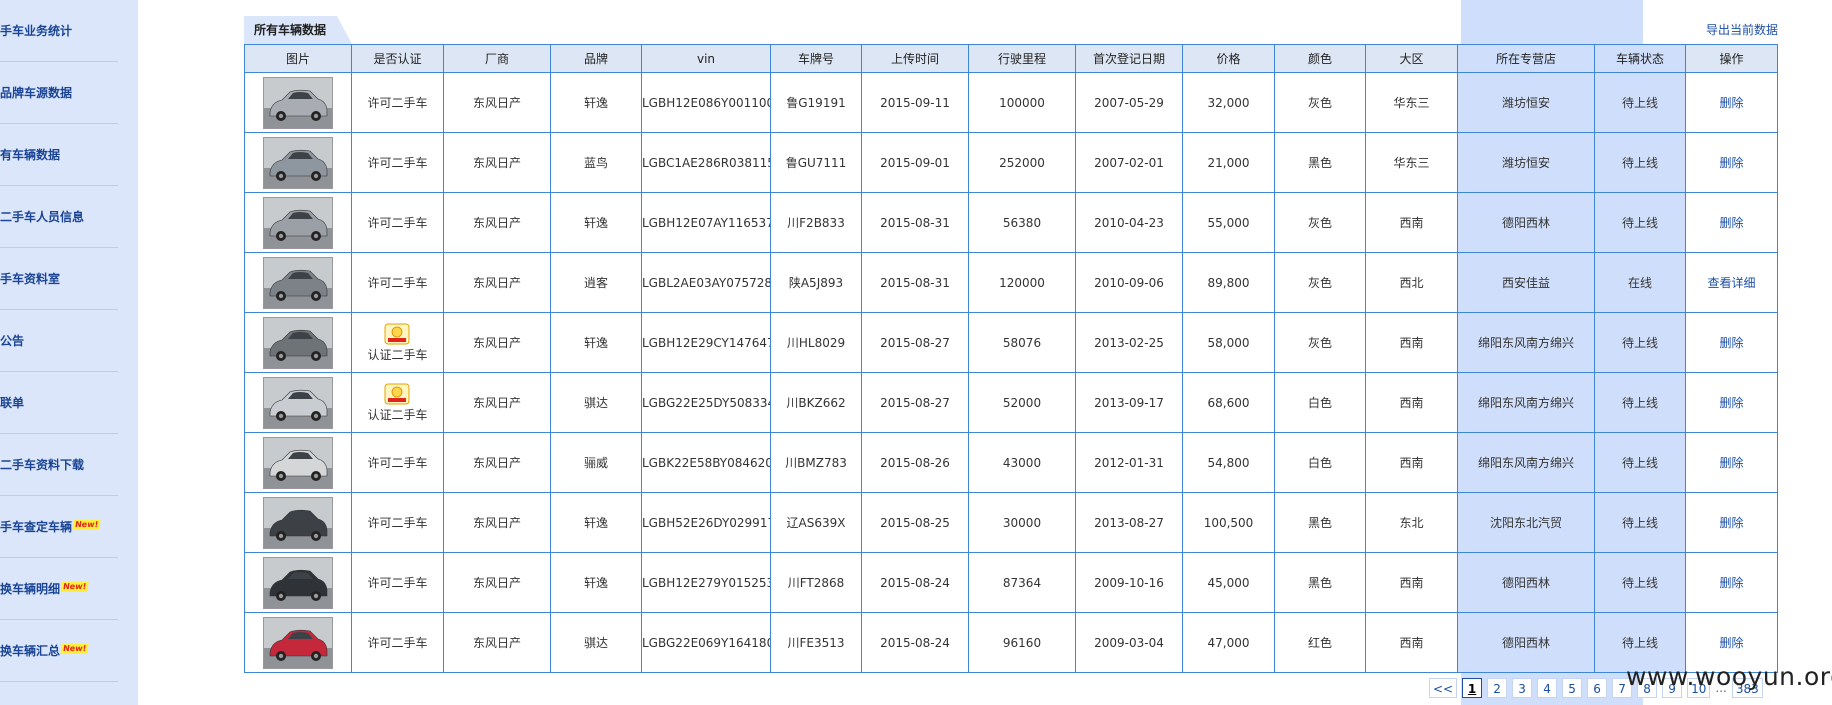 The height and width of the screenshot is (705, 1832). Describe the element at coordinates (1129, 162) in the screenshot. I see `reg-cell: 2007-02-01` at that location.